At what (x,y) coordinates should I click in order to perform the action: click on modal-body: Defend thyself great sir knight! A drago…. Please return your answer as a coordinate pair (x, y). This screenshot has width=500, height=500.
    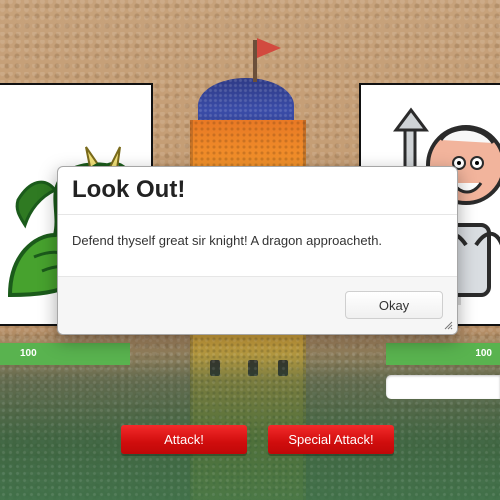
    Looking at the image, I should click on (257, 246).